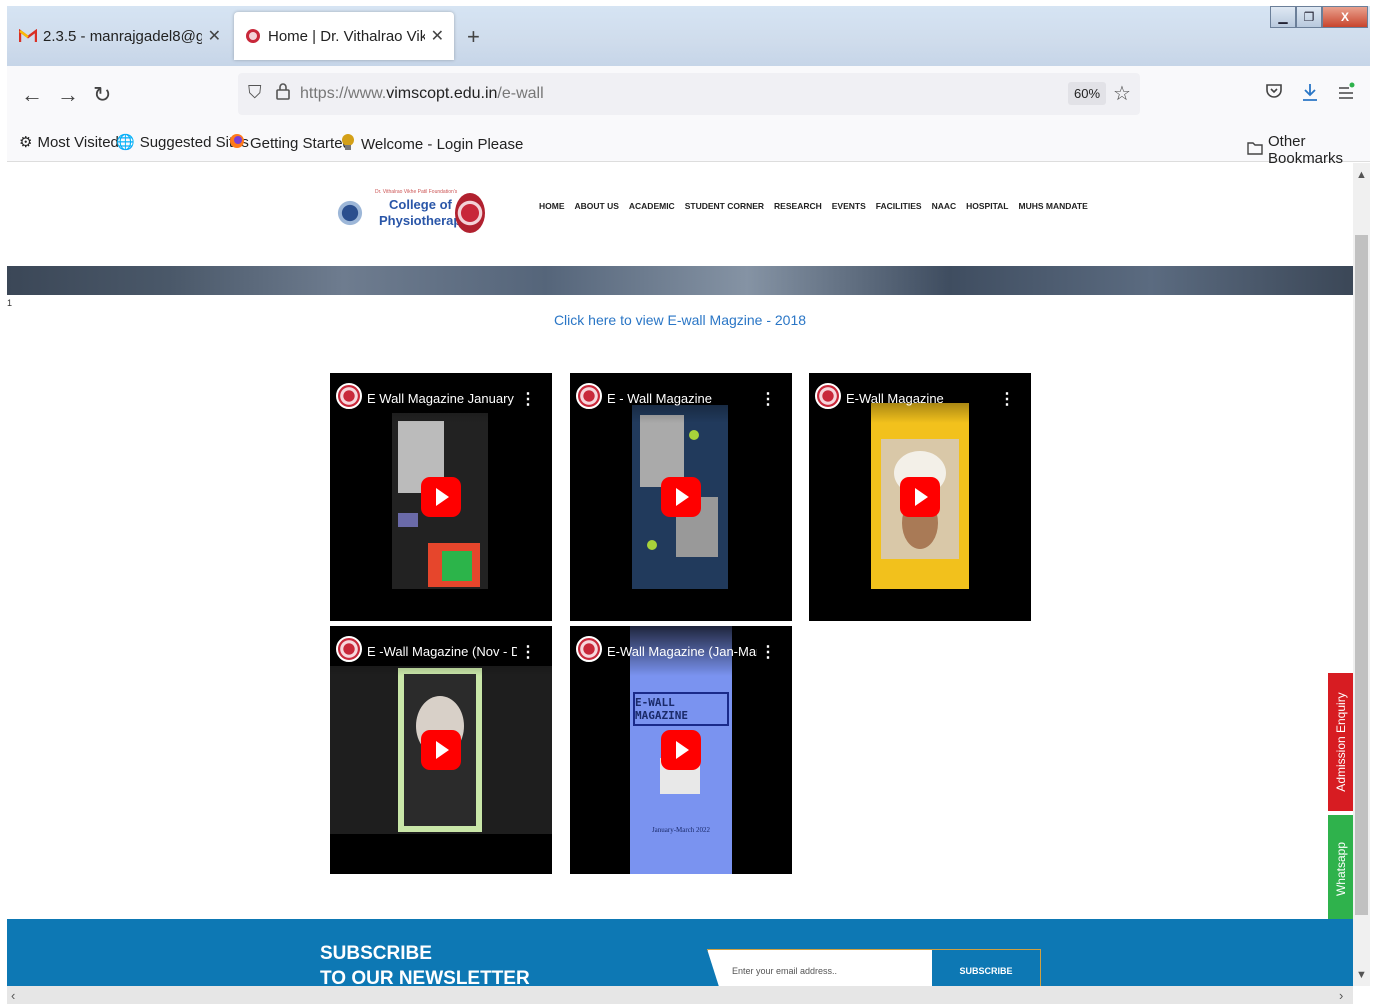  I want to click on video-title: E-Wall Magazine, so click(921, 398).